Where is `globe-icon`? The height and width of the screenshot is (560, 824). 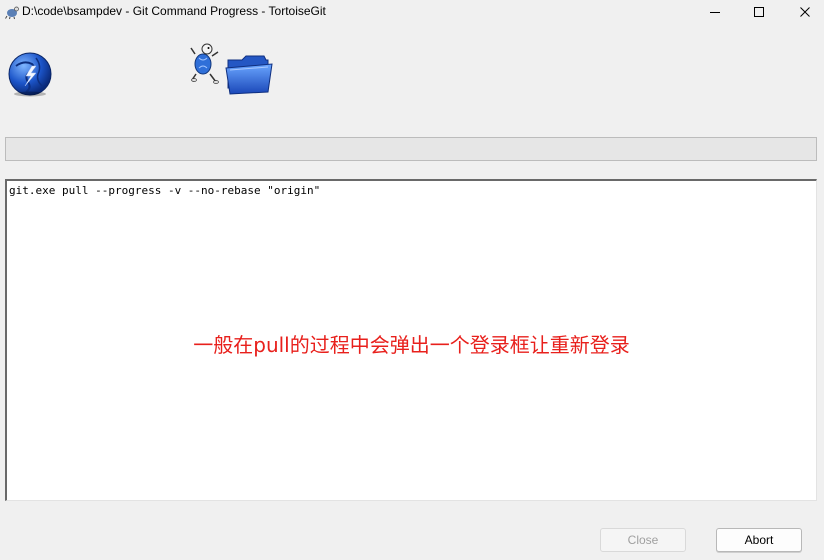 globe-icon is located at coordinates (30, 74).